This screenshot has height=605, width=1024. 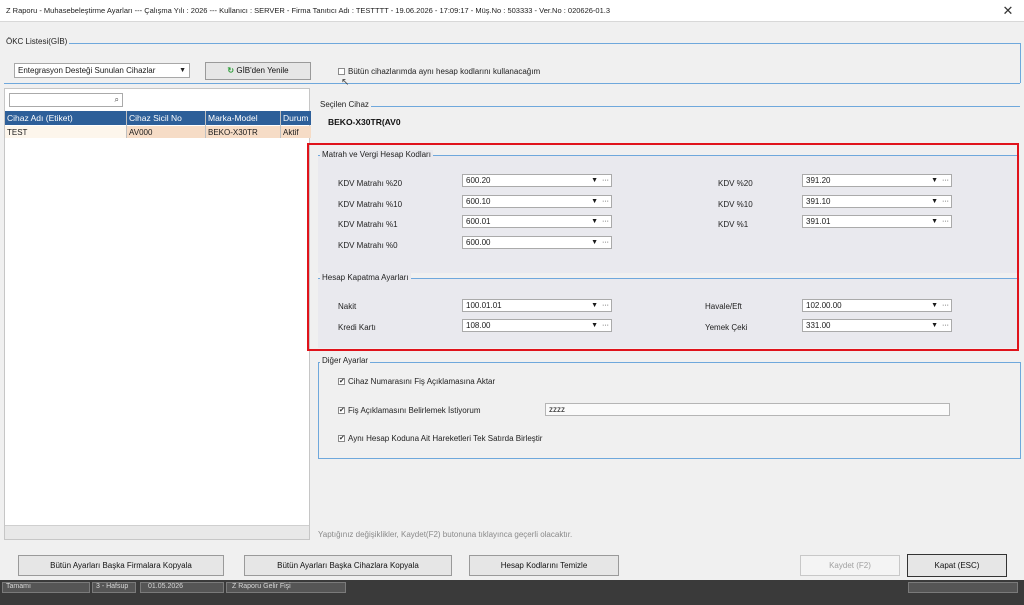 I want to click on clear-codes-button: Hesap Kodlarını Temizle, so click(x=544, y=565).